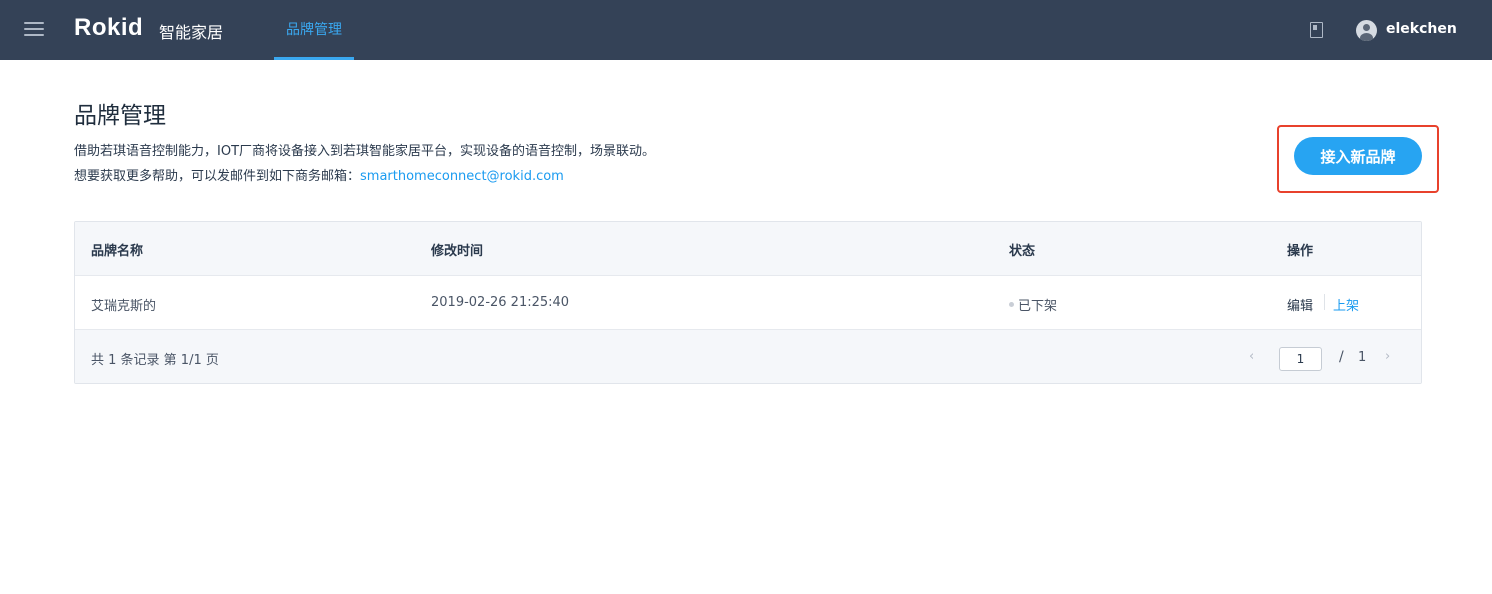 The image size is (1492, 594). What do you see at coordinates (1358, 156) in the screenshot?
I see `add-new-brand-button: 接入新品牌` at bounding box center [1358, 156].